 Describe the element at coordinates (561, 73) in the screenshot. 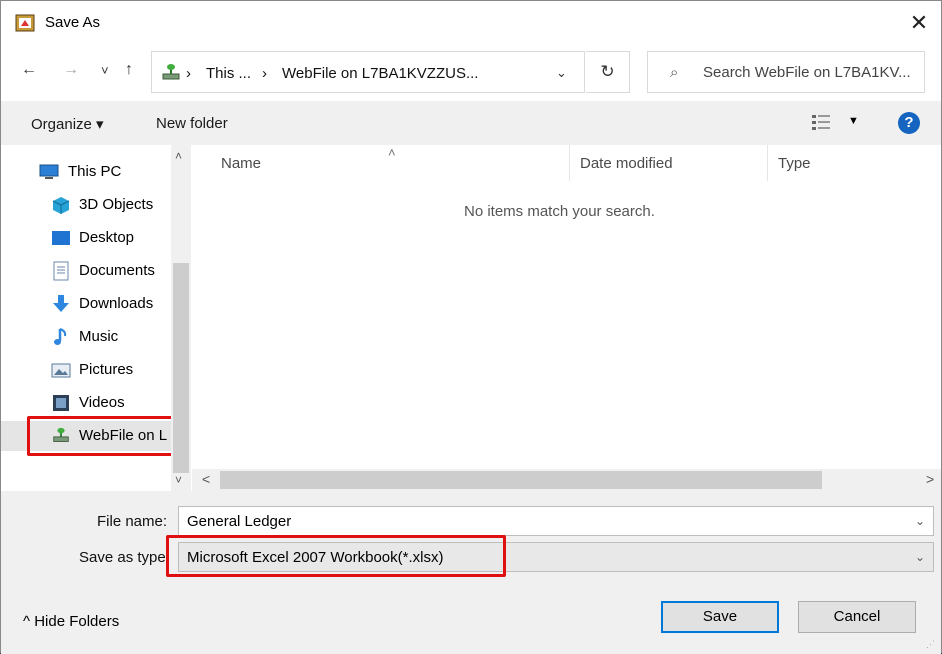

I see `address-dropdown: ⌄` at that location.